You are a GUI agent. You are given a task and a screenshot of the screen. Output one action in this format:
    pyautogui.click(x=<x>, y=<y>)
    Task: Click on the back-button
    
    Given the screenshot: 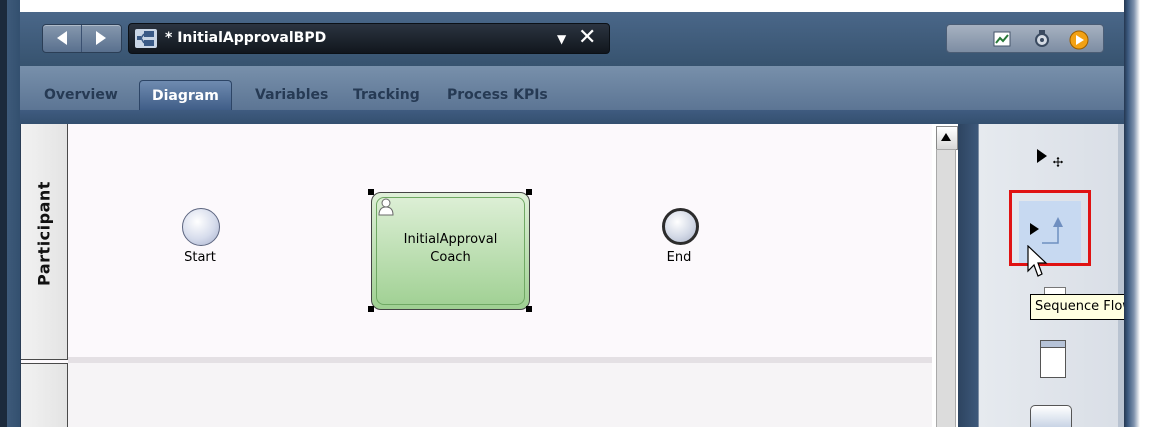 What is the action you would take?
    pyautogui.click(x=62, y=38)
    